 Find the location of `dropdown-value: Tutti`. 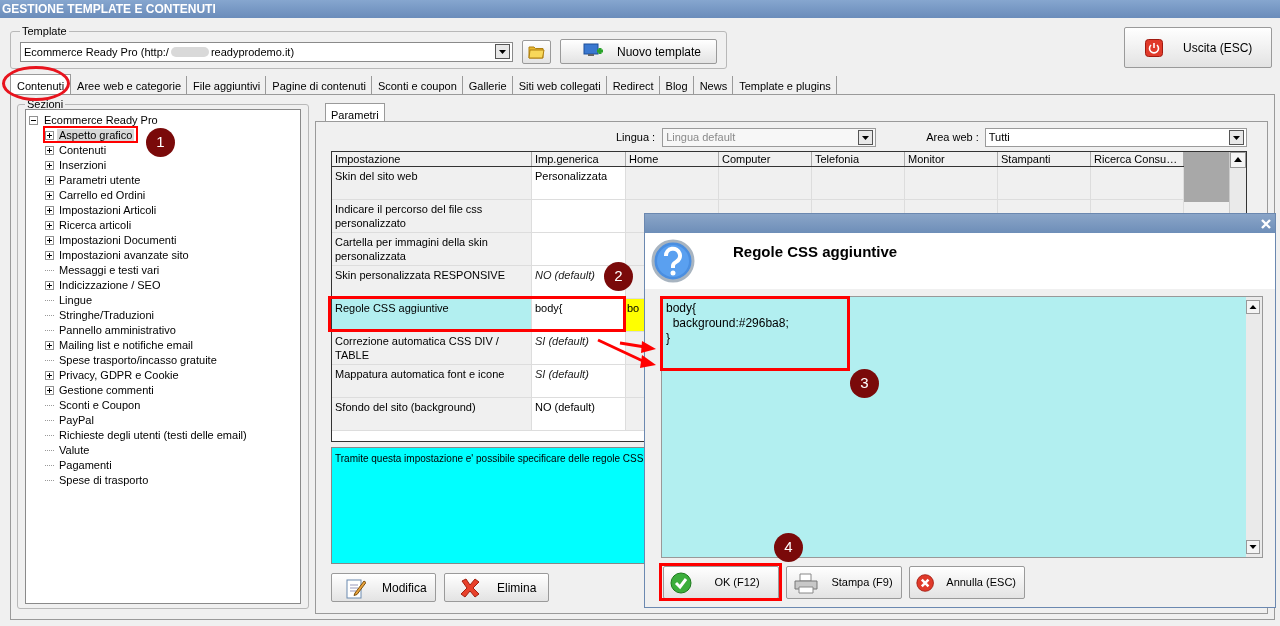

dropdown-value: Tutti is located at coordinates (999, 137).